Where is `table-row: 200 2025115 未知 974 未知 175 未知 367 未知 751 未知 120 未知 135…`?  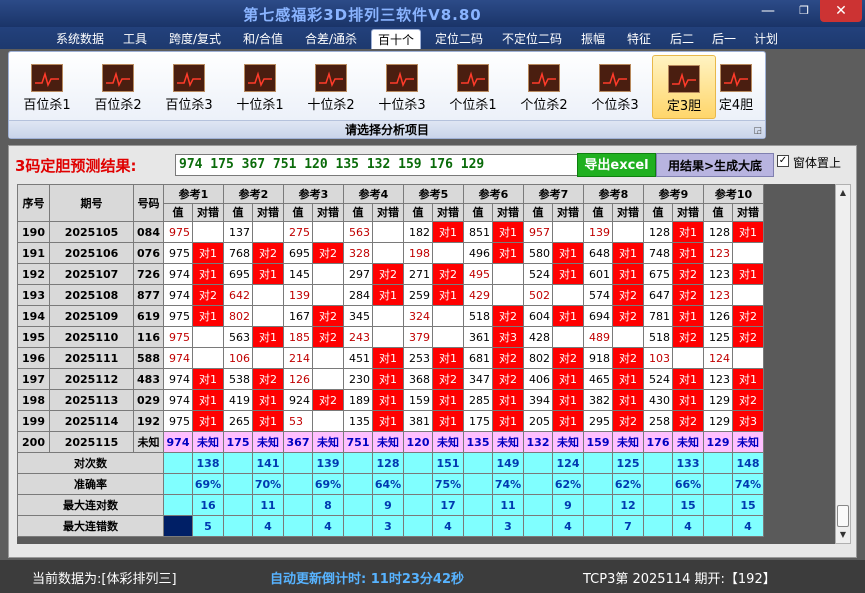 table-row: 200 2025115 未知 974 未知 175 未知 367 未知 751 未知 120 未知 135… is located at coordinates (390, 442).